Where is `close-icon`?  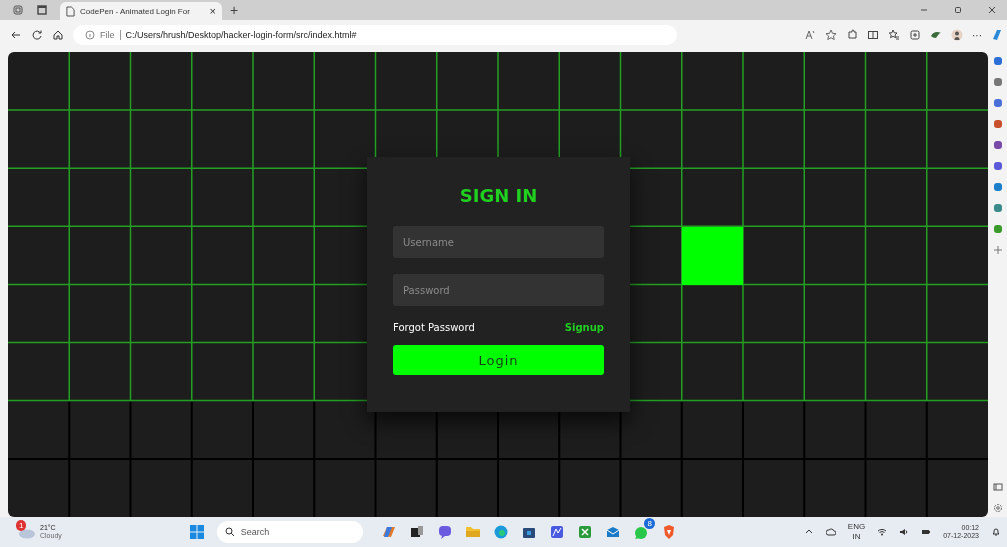 close-icon is located at coordinates (992, 10).